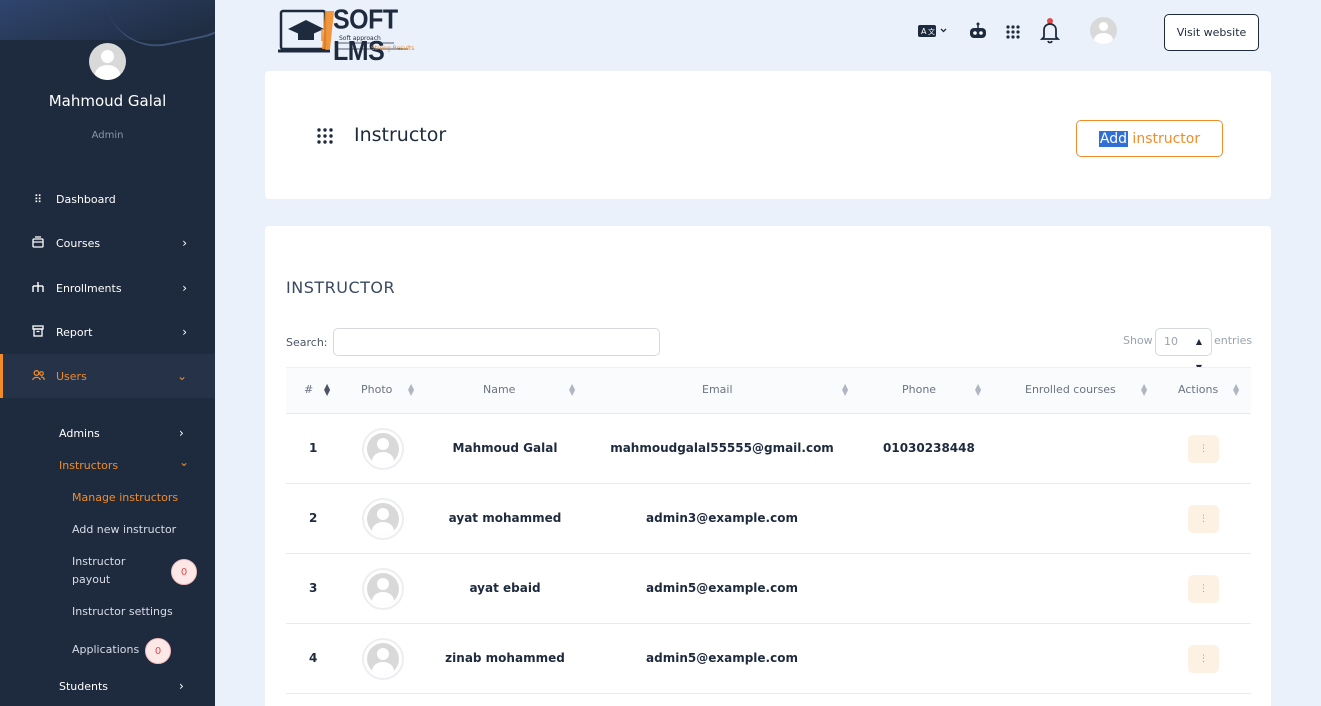 This screenshot has width=1321, height=706. Describe the element at coordinates (1, 376) in the screenshot. I see `active-indicator` at that location.